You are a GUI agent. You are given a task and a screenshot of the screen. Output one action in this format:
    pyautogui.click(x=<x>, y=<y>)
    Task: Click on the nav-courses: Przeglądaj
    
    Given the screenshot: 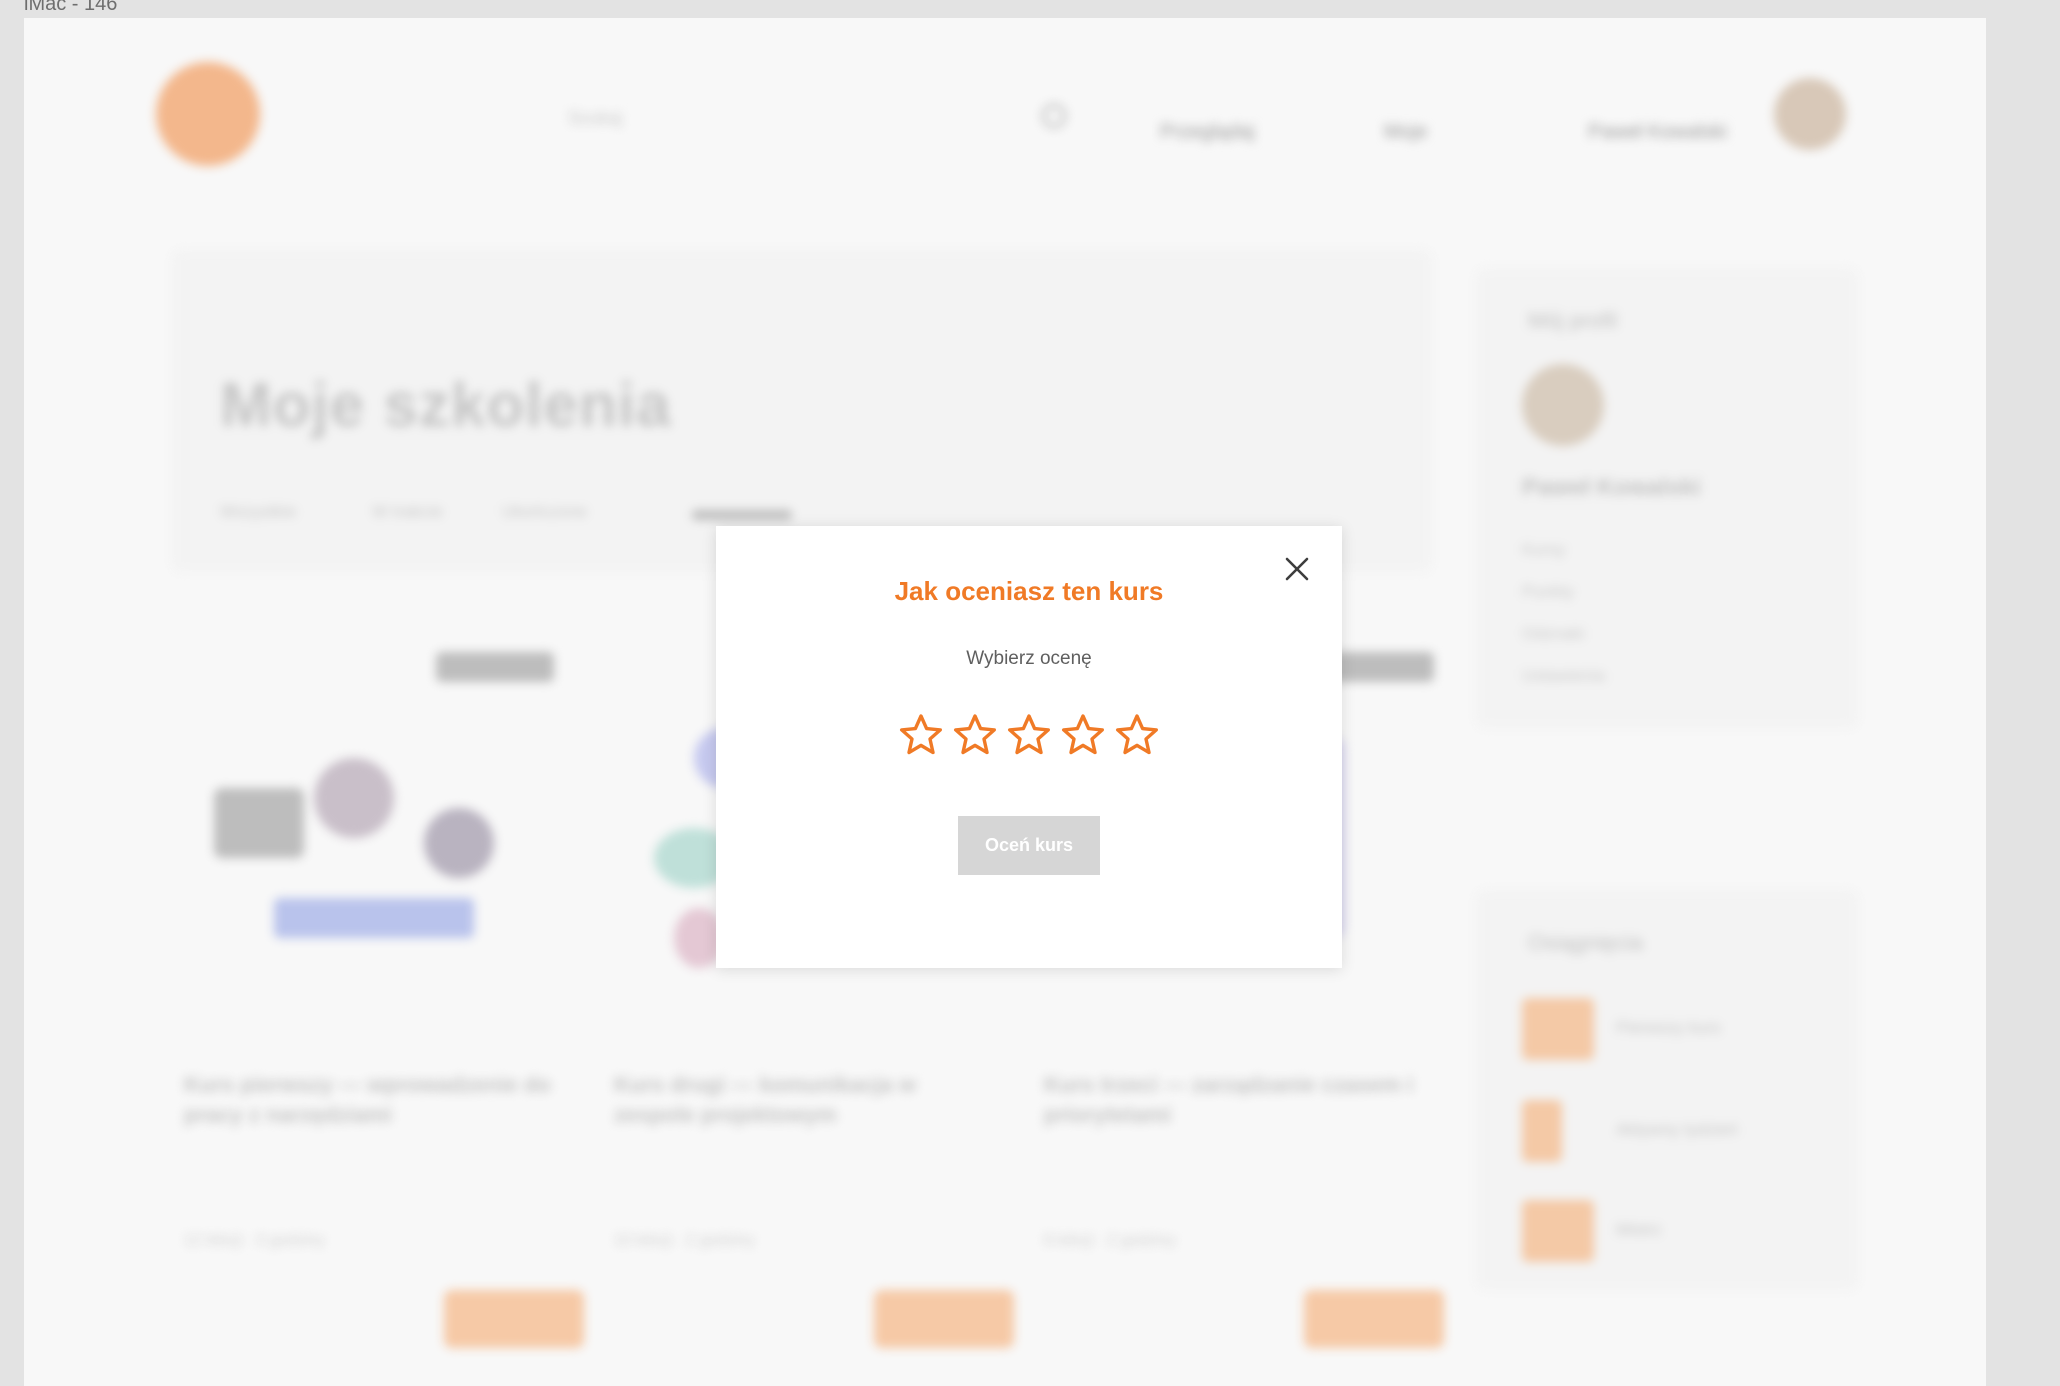 What is the action you would take?
    pyautogui.click(x=1207, y=132)
    